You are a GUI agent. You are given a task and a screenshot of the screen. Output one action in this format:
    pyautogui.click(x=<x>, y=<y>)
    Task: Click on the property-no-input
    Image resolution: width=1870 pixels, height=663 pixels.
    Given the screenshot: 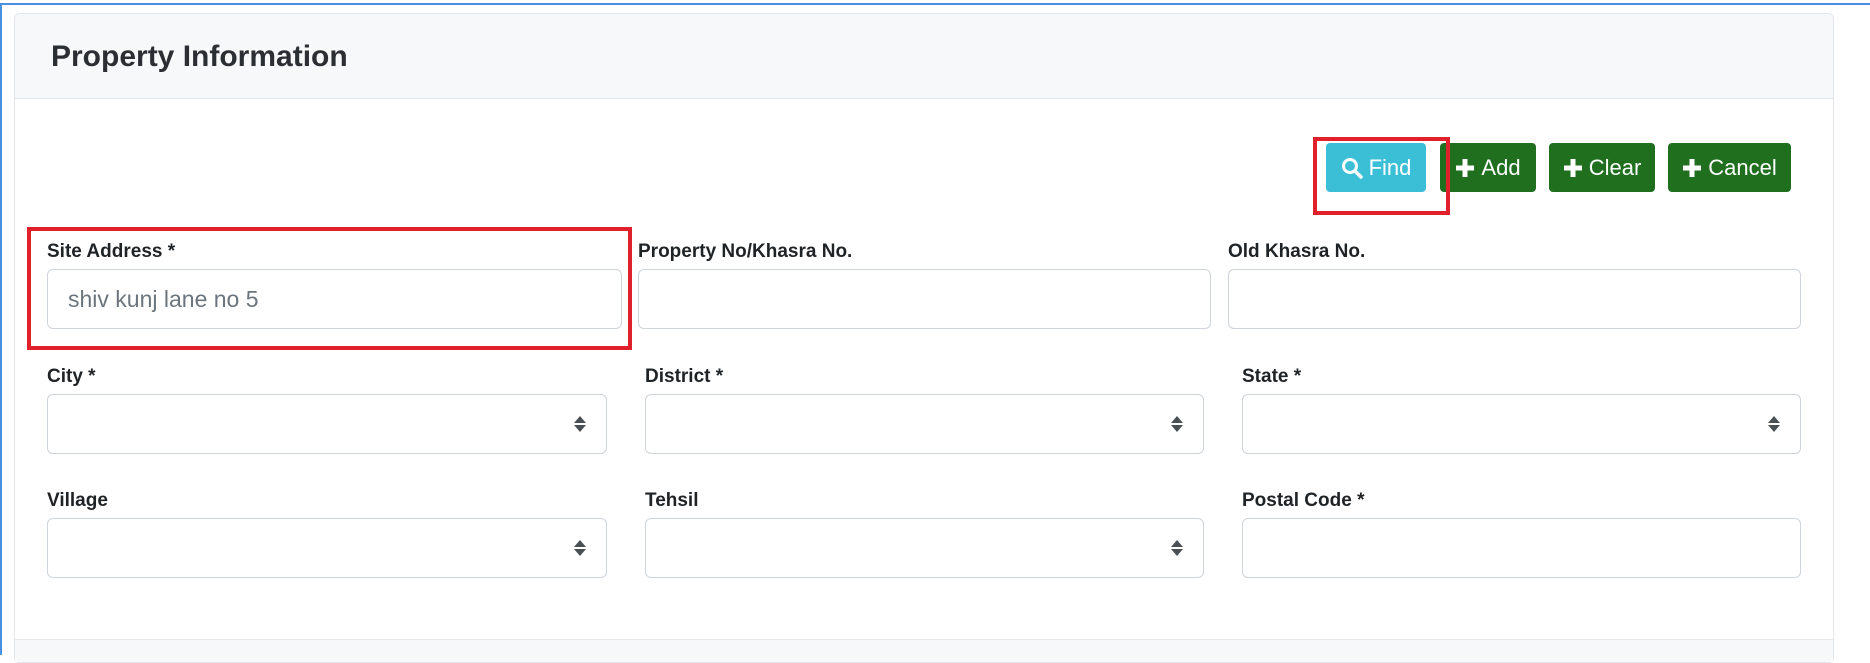 What is the action you would take?
    pyautogui.click(x=924, y=299)
    